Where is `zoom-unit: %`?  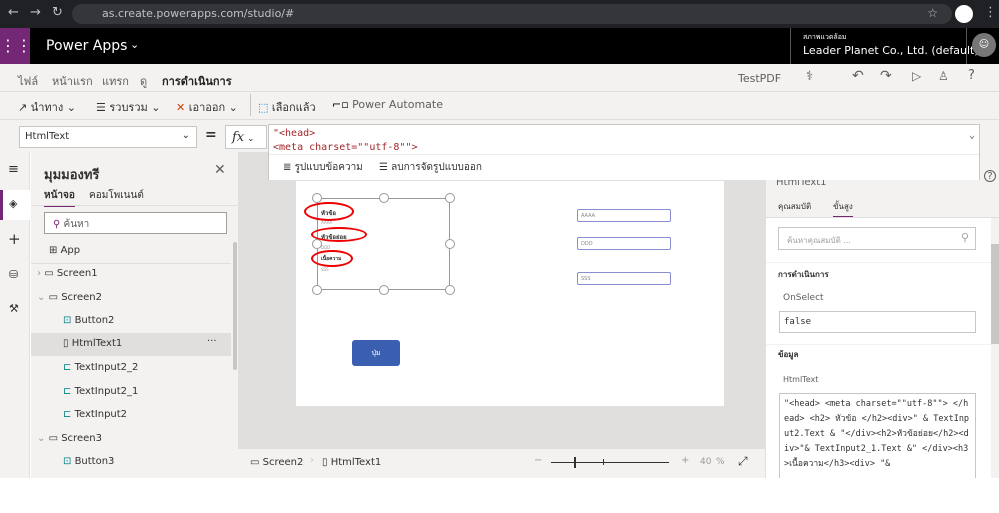
zoom-unit: % is located at coordinates (720, 462).